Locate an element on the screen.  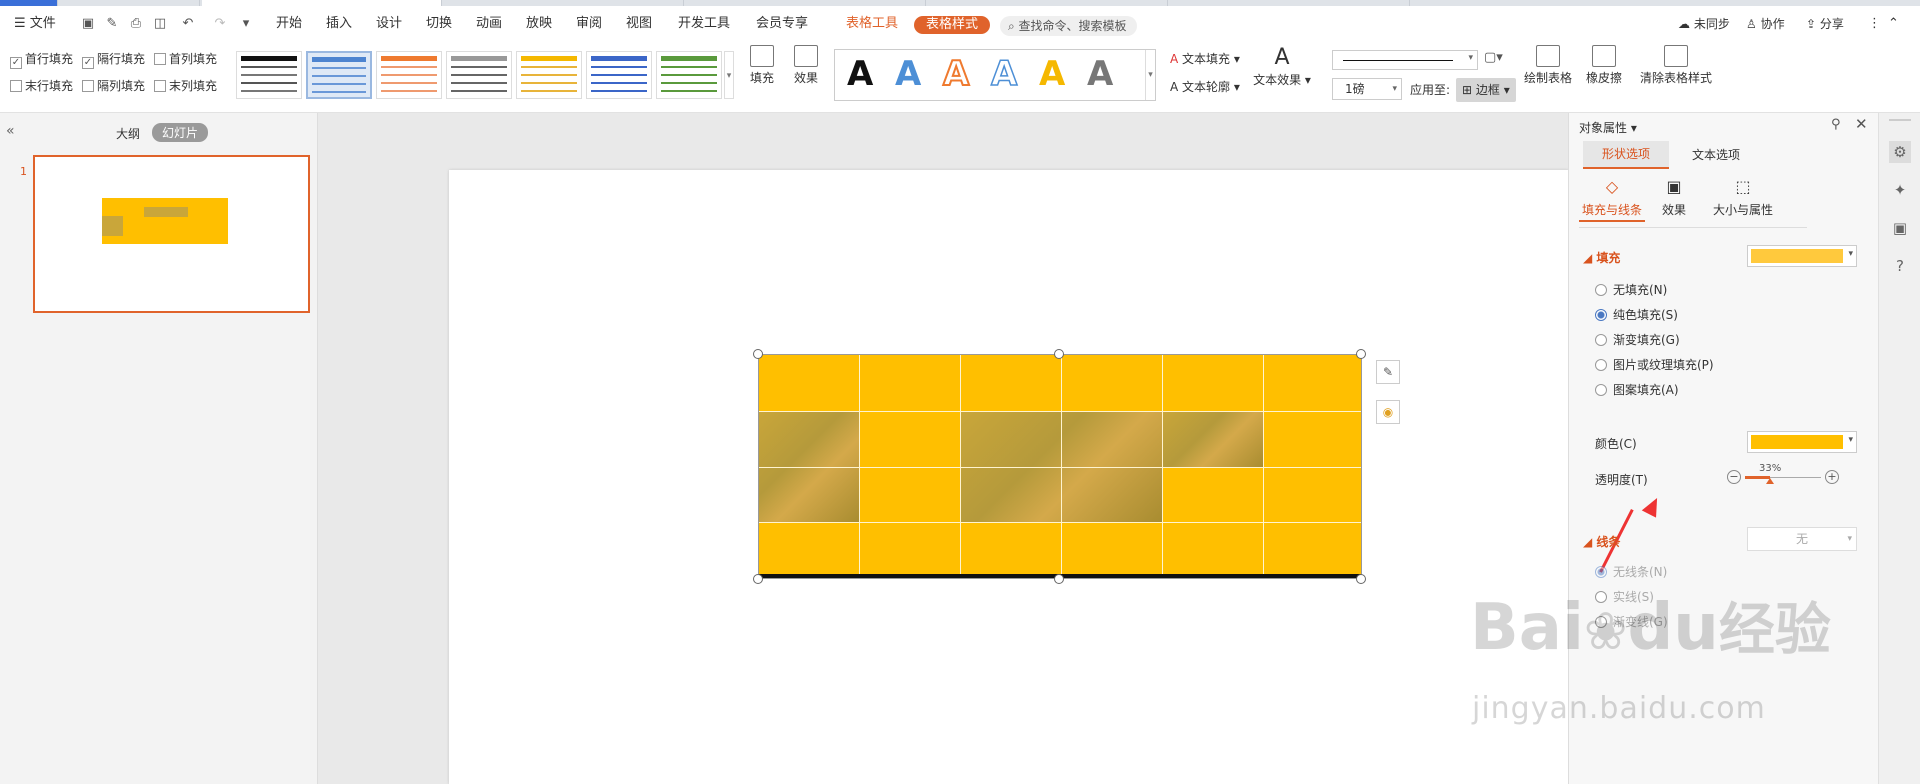
radio-no-line: 无线条(N) is located at coordinates (1631, 572).